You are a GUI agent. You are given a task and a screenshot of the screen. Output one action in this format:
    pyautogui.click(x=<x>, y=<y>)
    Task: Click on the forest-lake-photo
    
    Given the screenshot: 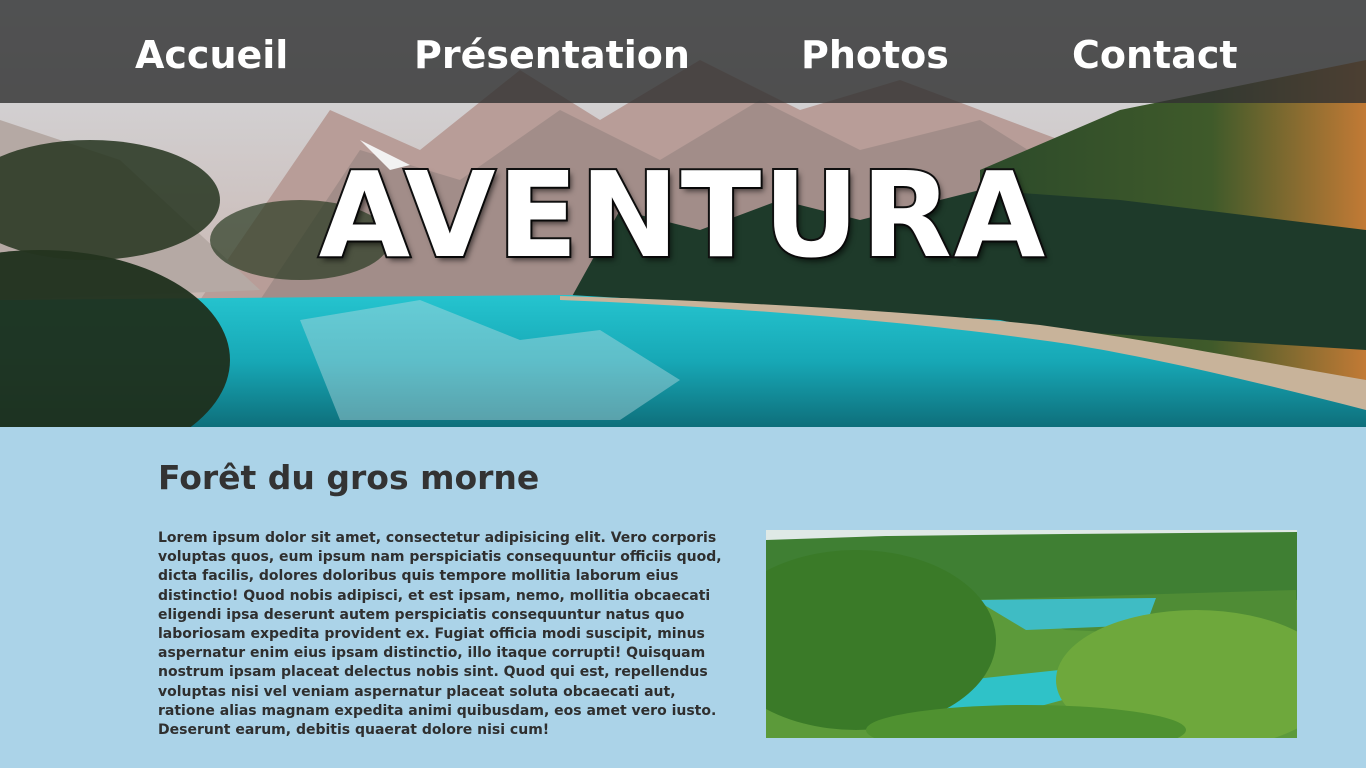 What is the action you would take?
    pyautogui.click(x=1031, y=634)
    